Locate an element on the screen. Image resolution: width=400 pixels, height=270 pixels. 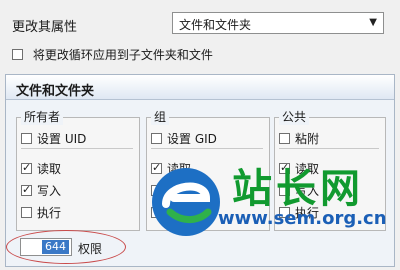
owner-setuid-label: 设置 UID is located at coordinates (62, 139).